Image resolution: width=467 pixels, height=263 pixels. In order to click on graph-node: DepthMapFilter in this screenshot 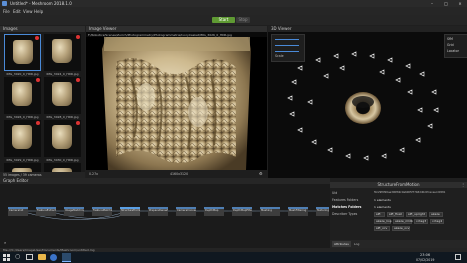, I will do `click(242, 211)`.